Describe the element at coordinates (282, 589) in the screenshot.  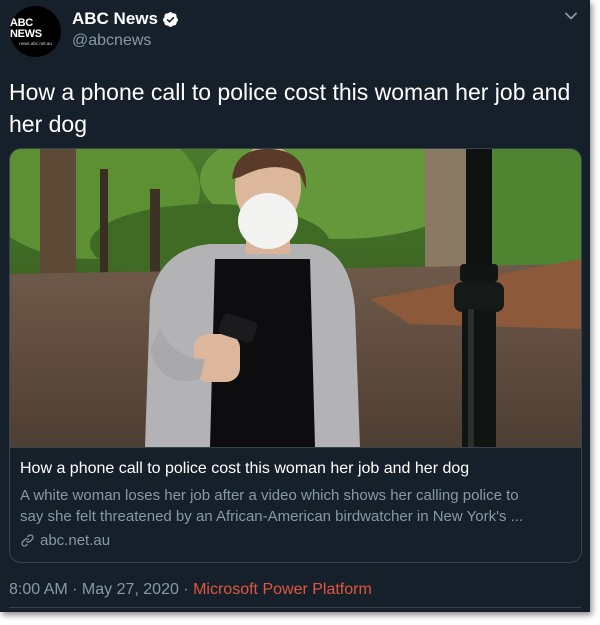
I see `source-link: Microsoft Power Platform` at that location.